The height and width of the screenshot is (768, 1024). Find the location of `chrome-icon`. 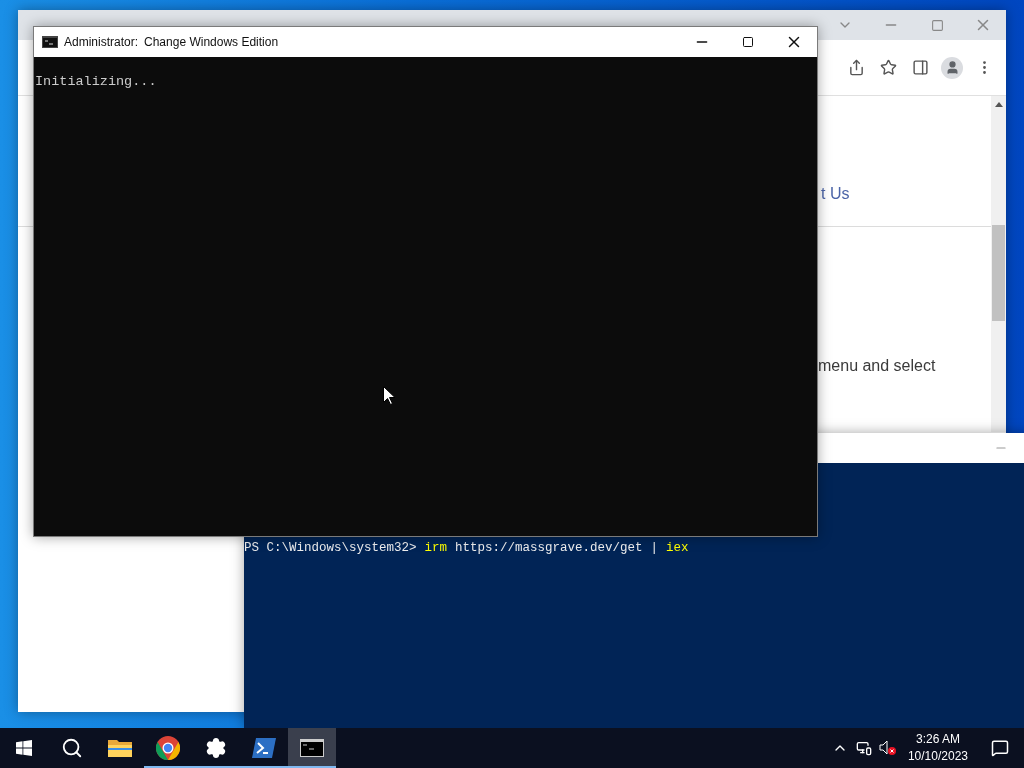

chrome-icon is located at coordinates (168, 748).